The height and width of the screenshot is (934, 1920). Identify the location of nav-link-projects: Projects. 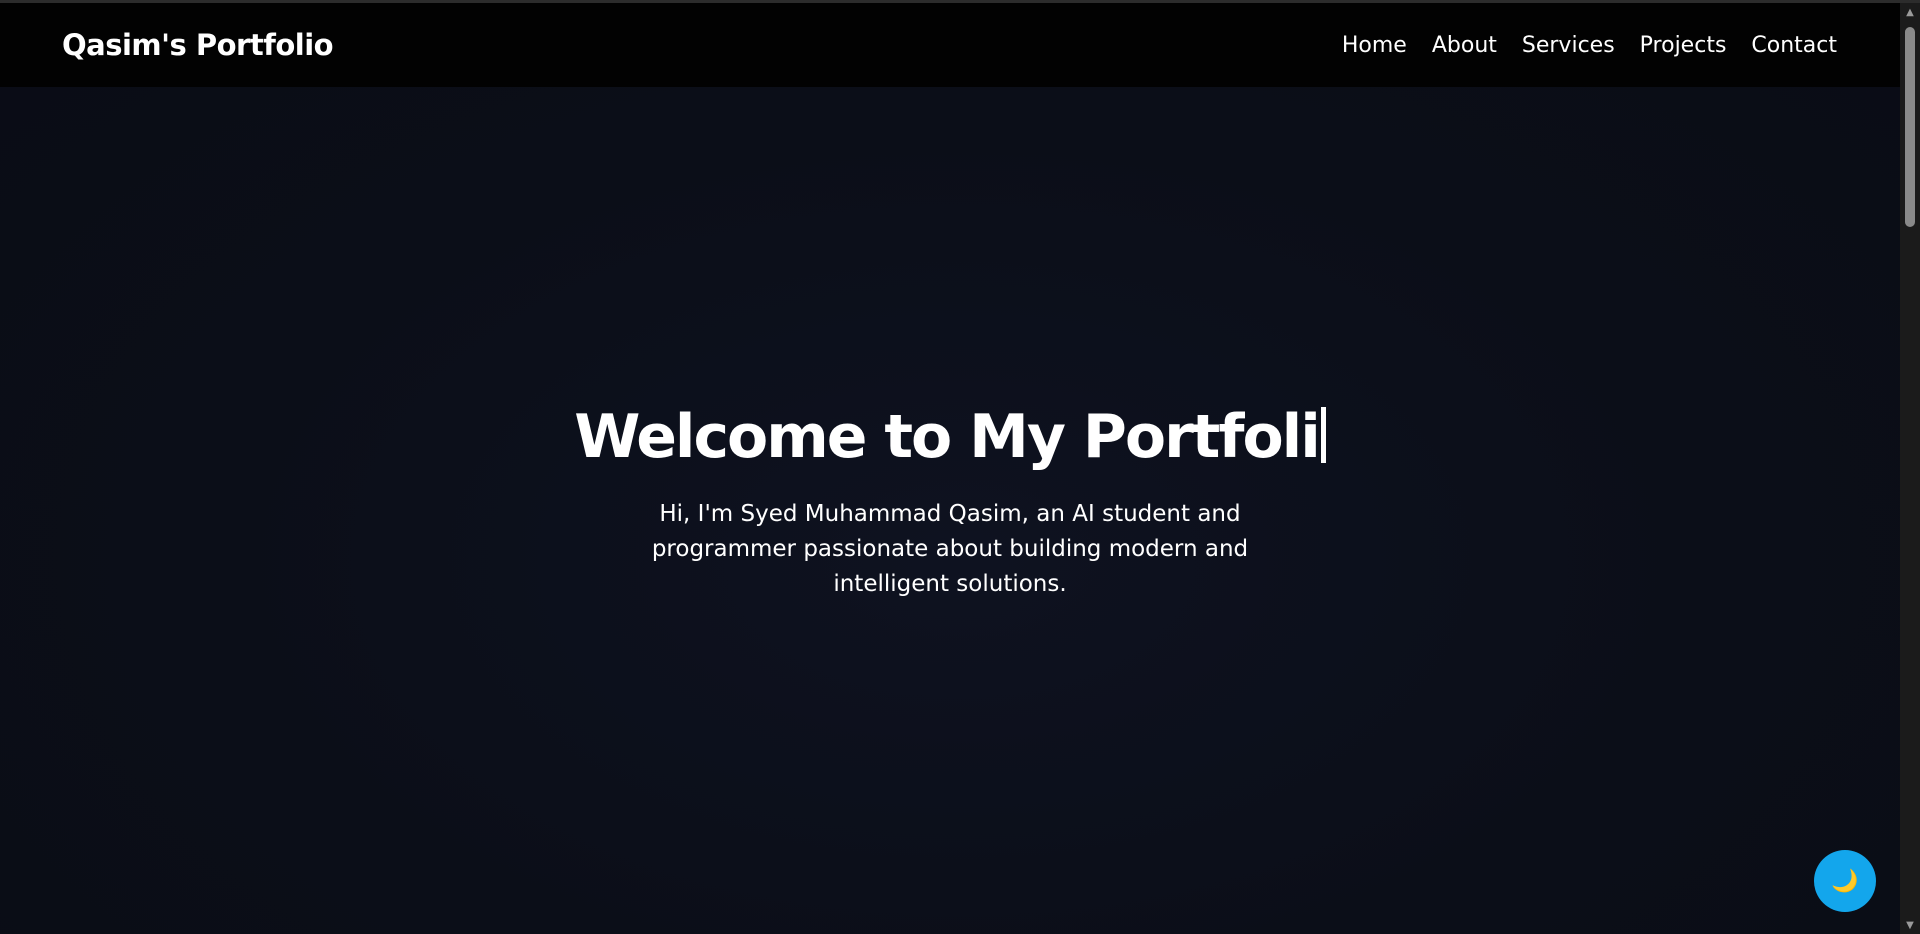
(1683, 45).